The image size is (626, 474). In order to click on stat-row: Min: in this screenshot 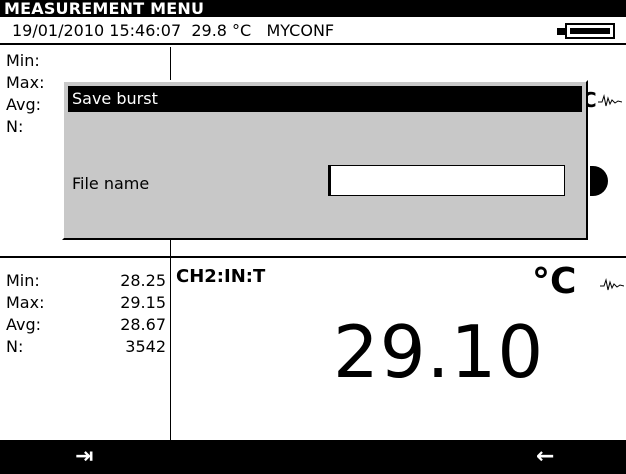, I will do `click(86, 61)`.